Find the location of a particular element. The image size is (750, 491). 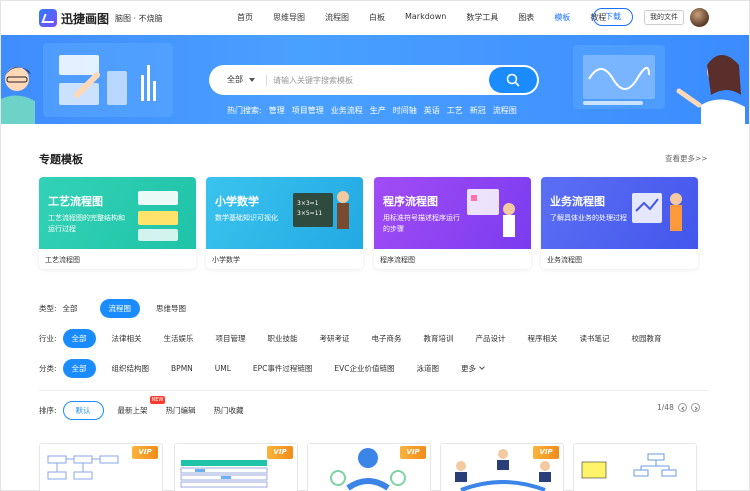

nav-item: 数学工具 is located at coordinates (482, 17).